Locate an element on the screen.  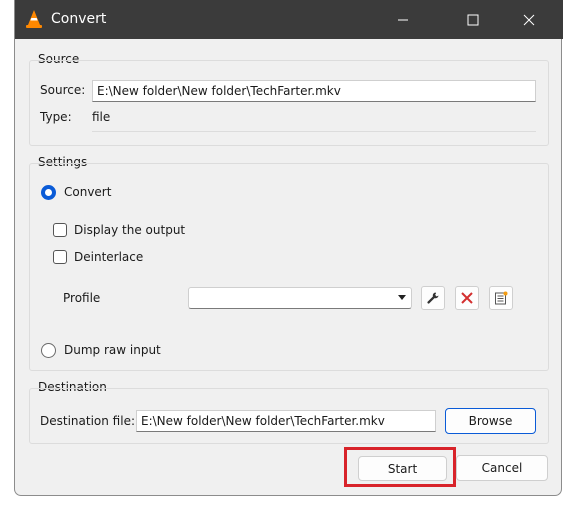
maximize-button is located at coordinates (473, 19).